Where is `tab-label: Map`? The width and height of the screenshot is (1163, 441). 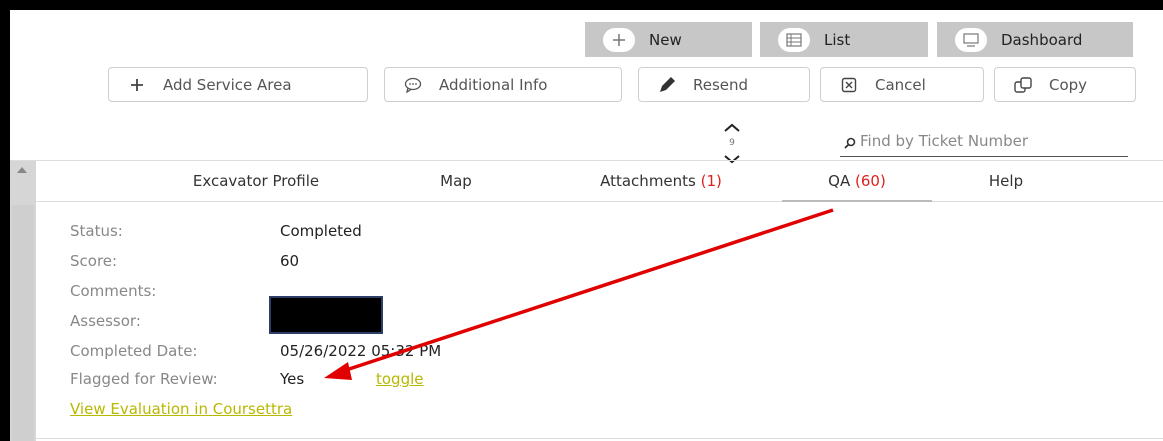 tab-label: Map is located at coordinates (456, 181).